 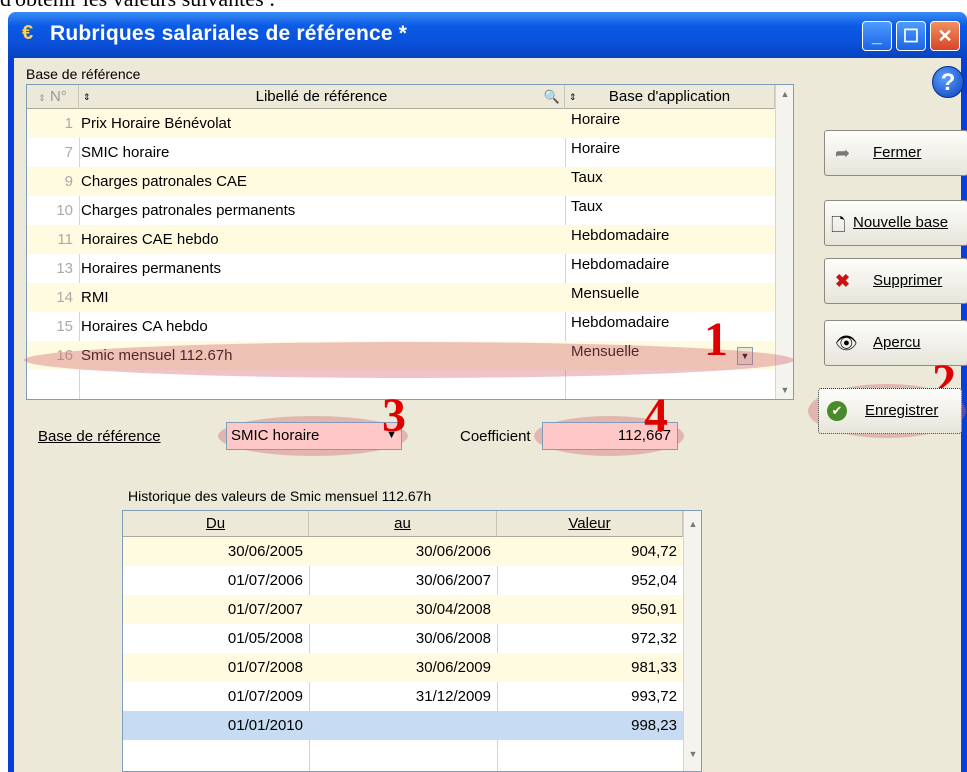 What do you see at coordinates (948, 82) in the screenshot?
I see `help-button: ?` at bounding box center [948, 82].